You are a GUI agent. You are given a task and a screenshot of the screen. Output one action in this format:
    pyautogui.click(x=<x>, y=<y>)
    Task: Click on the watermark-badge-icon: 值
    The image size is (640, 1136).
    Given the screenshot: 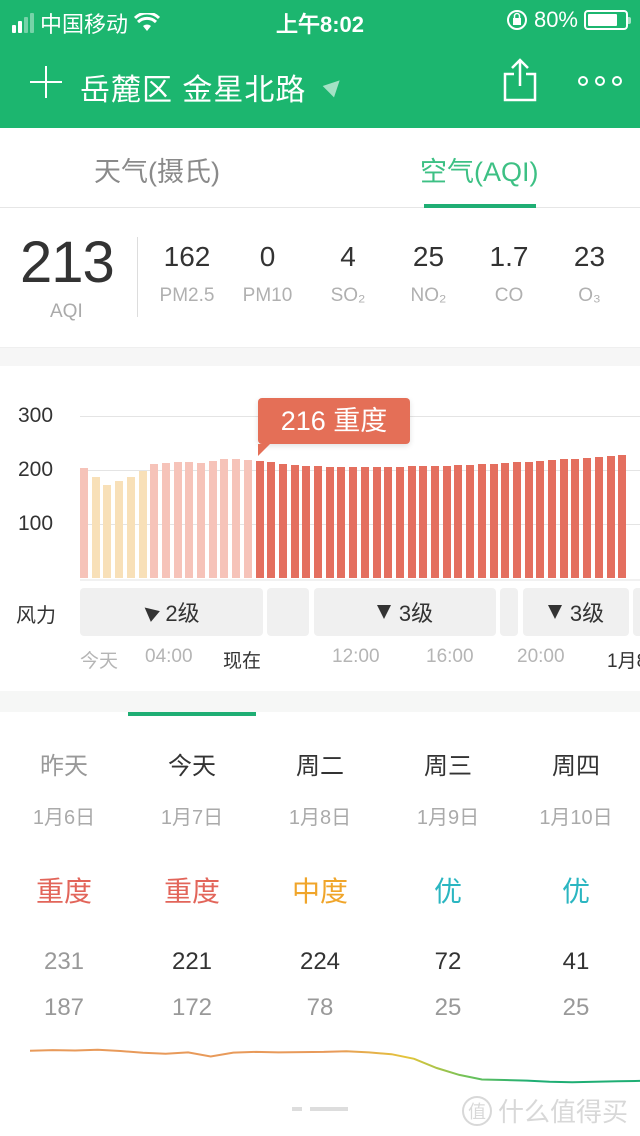 What is the action you would take?
    pyautogui.click(x=476, y=1110)
    